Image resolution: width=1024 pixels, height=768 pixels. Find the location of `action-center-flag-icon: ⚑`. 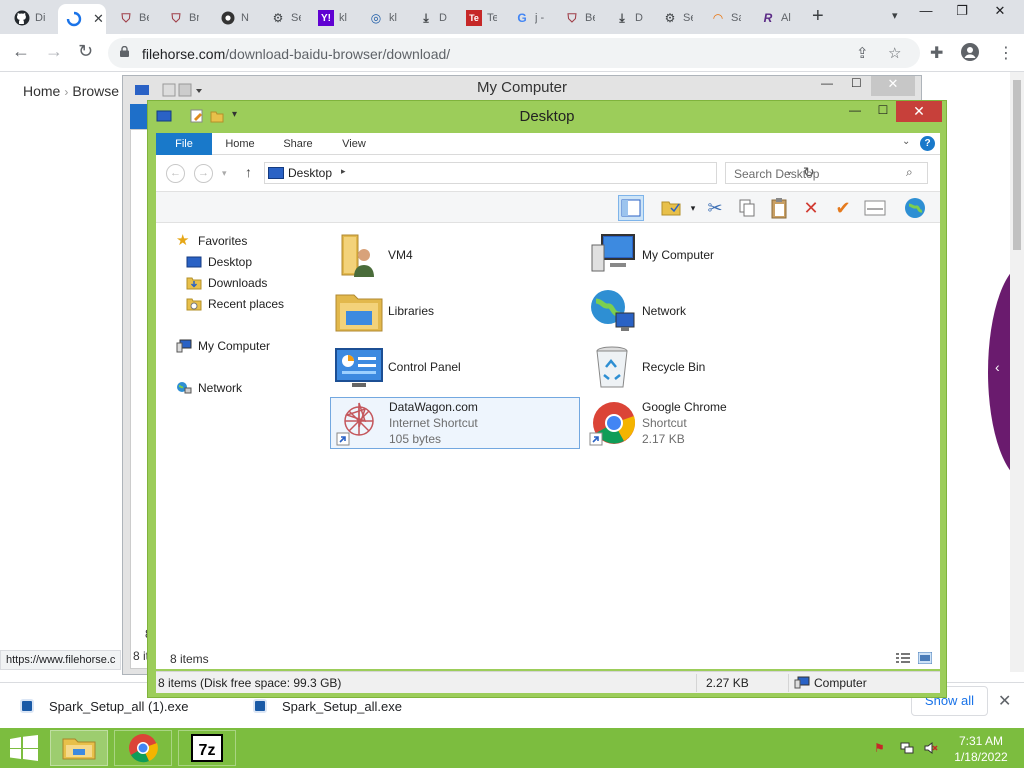

action-center-flag-icon: ⚑ is located at coordinates (881, 748).